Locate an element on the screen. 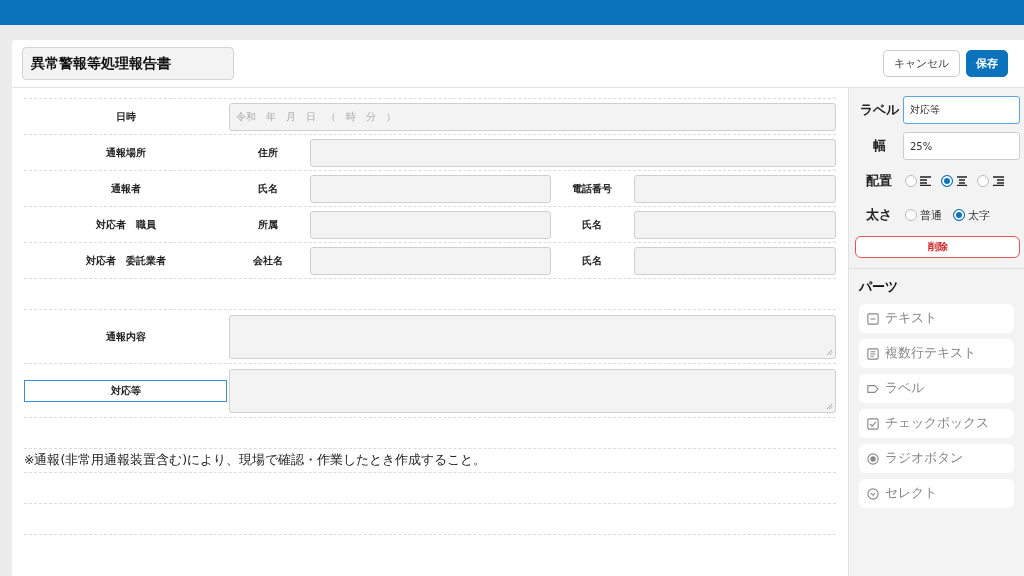 The width and height of the screenshot is (1024, 576). align-left-icon is located at coordinates (926, 181).